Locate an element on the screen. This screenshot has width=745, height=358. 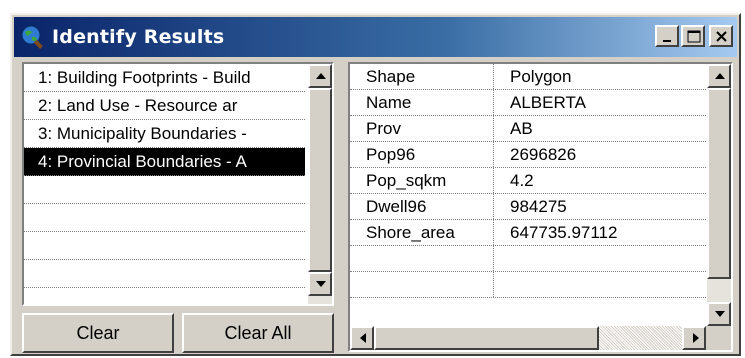
horizontal-scroll-thumb is located at coordinates (486, 338).